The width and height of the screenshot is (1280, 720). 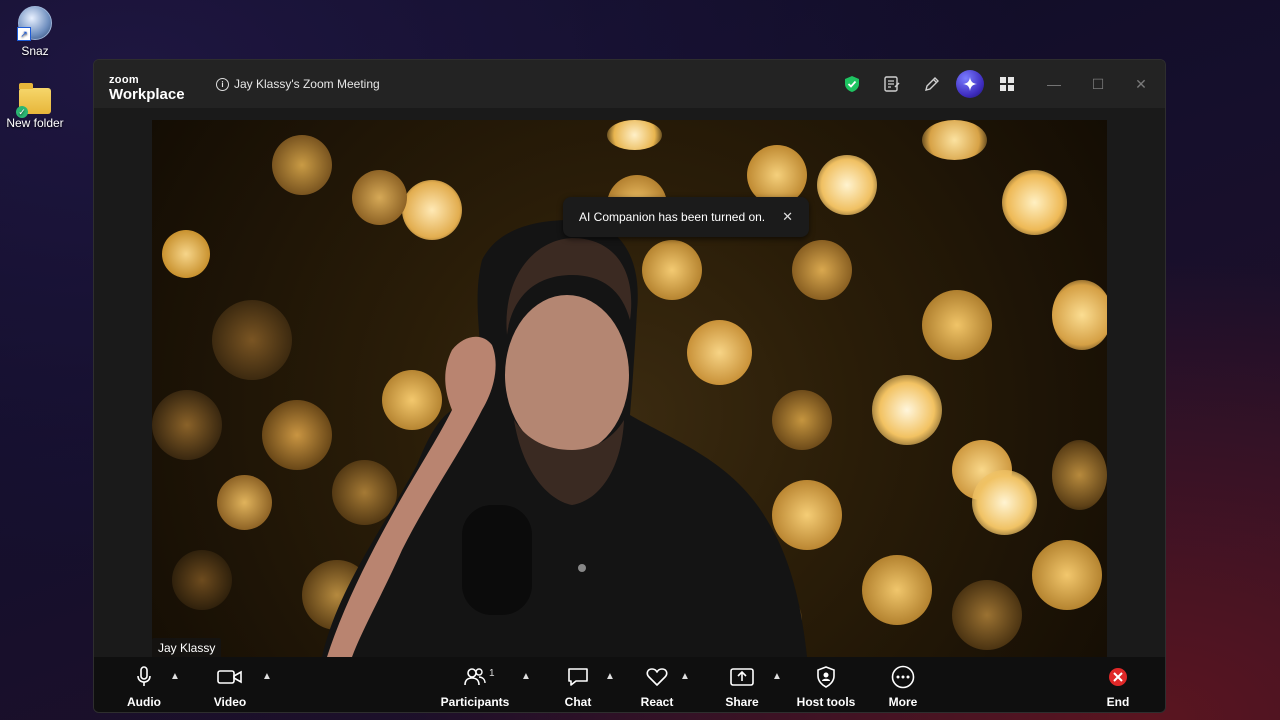 I want to click on minimize-icon: —, so click(x=1054, y=84).